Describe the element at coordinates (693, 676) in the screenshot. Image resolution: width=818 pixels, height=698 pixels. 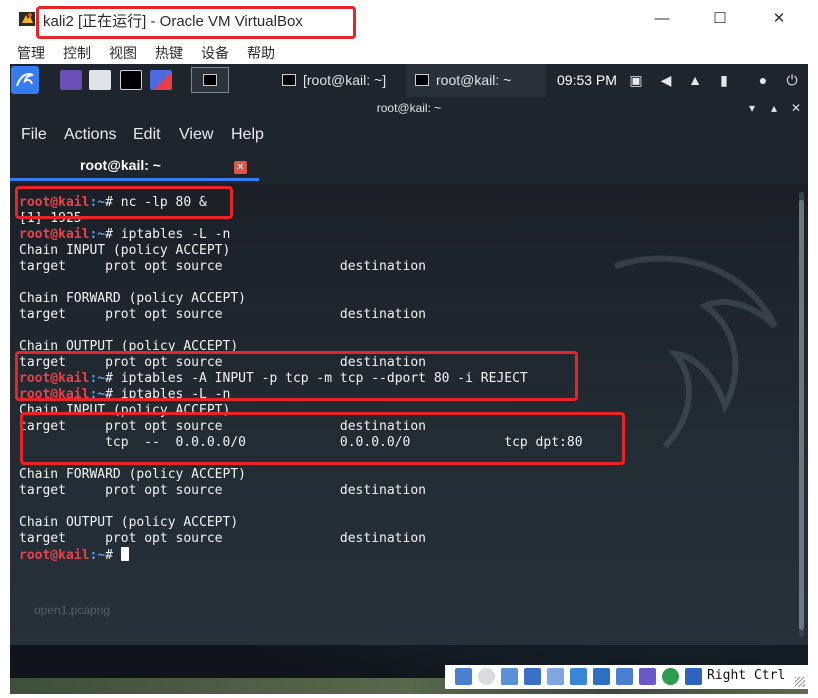
I see `keyboard-capture-icon` at that location.